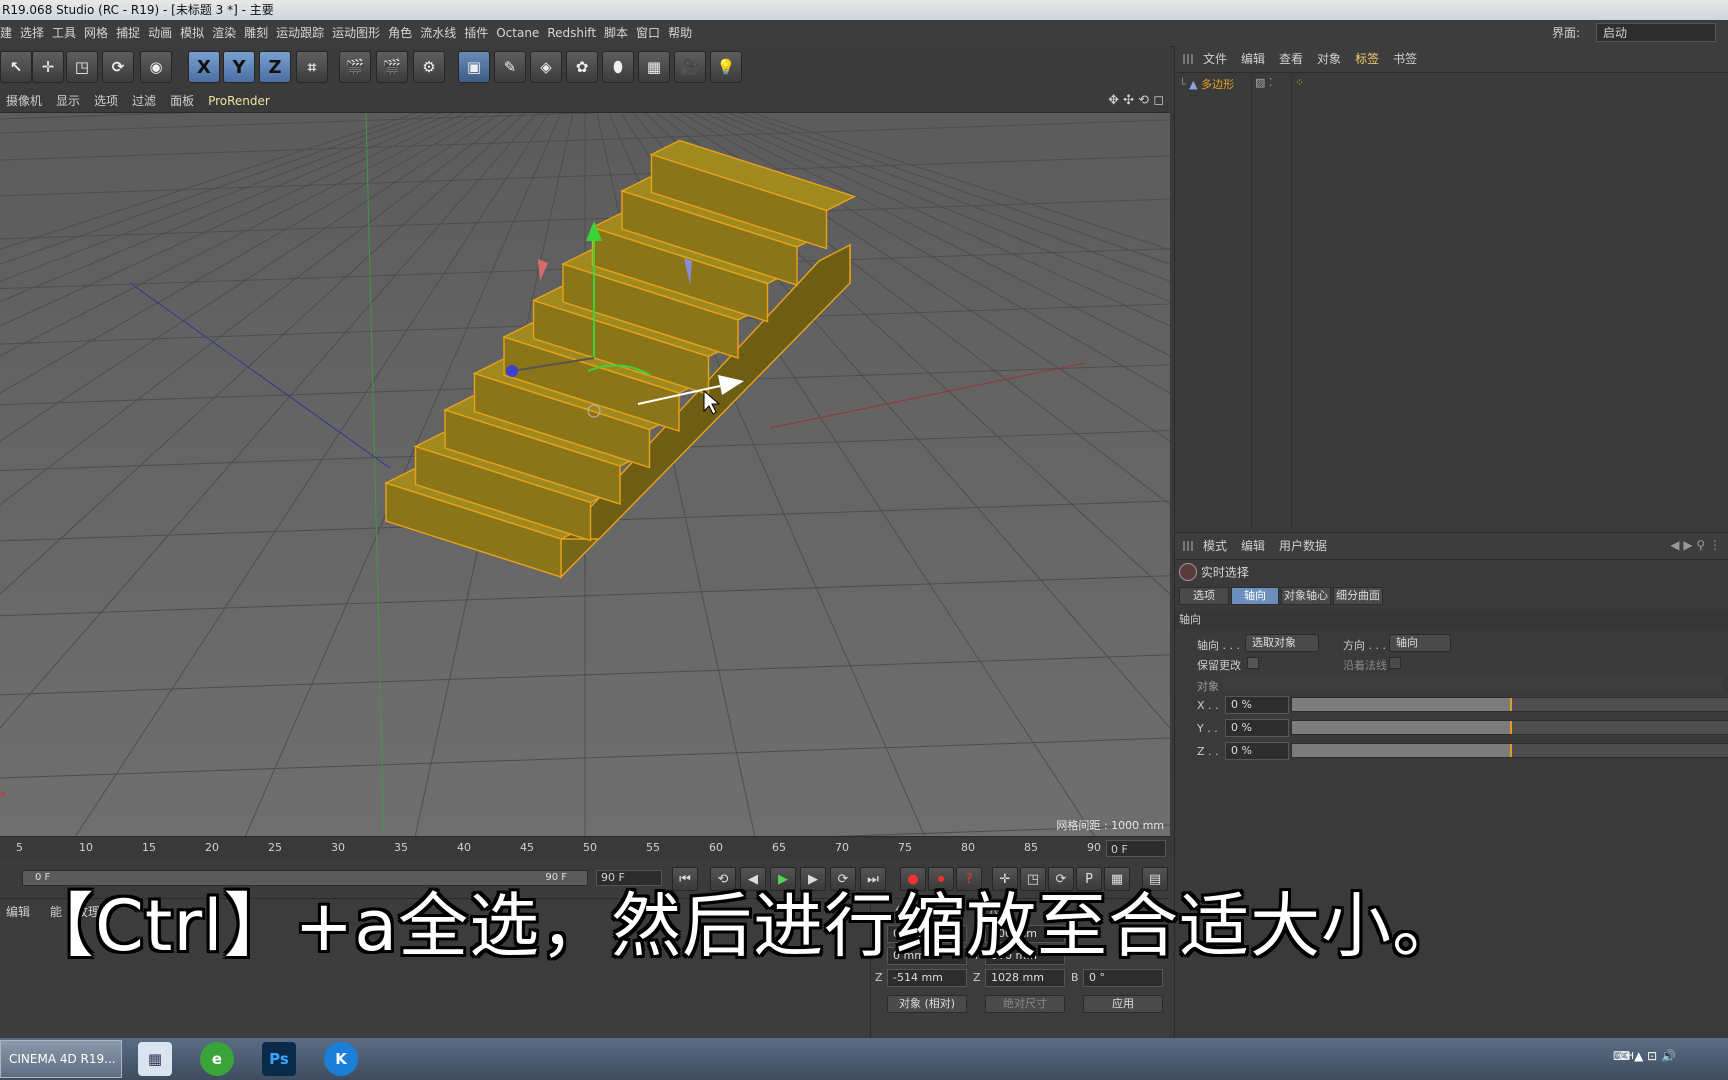  Describe the element at coordinates (228, 33) in the screenshot. I see `menu-item-7: 渲染` at that location.